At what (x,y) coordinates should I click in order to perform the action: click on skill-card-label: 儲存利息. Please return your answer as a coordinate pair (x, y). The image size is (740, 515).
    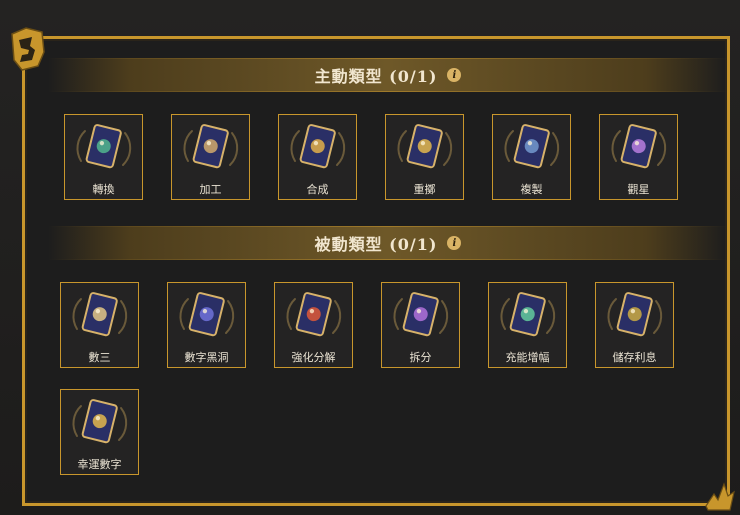
    Looking at the image, I should click on (634, 357).